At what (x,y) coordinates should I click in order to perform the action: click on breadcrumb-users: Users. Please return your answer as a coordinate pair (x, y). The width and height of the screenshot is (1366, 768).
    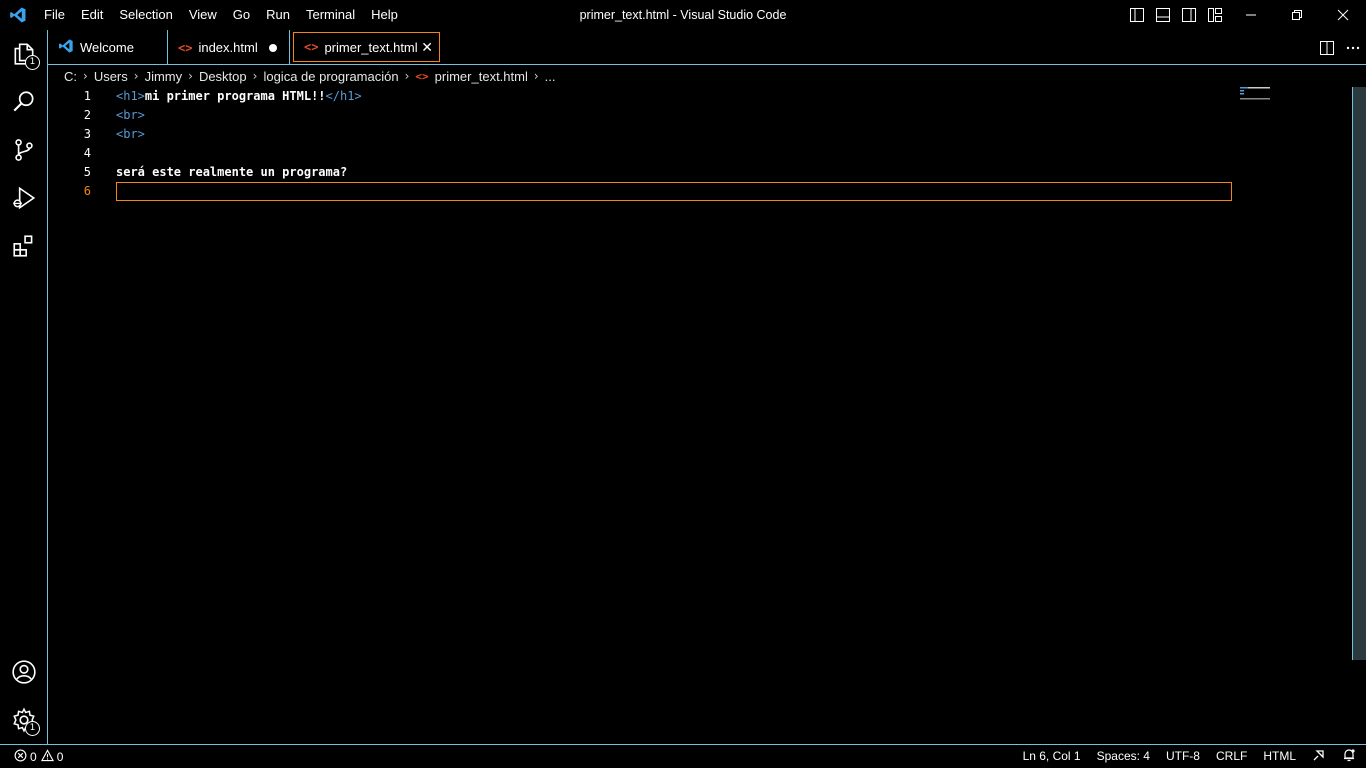
    Looking at the image, I should click on (111, 76).